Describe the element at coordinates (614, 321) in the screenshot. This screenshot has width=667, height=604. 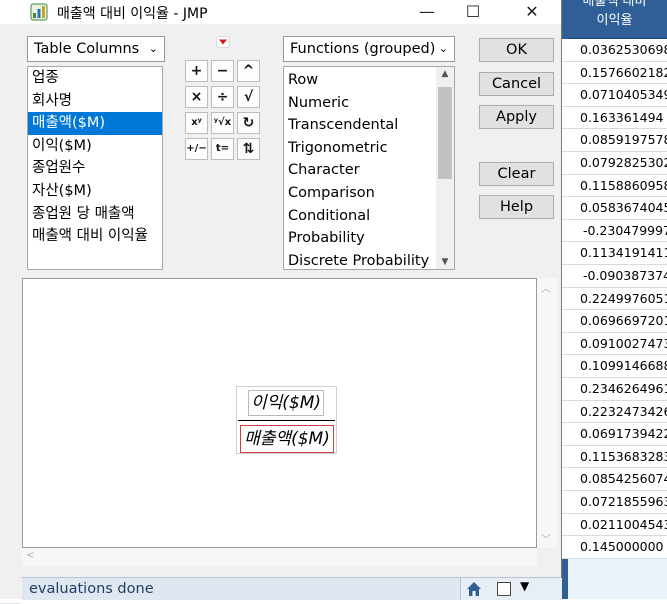
I see `table-cell: 0.0696697201` at that location.